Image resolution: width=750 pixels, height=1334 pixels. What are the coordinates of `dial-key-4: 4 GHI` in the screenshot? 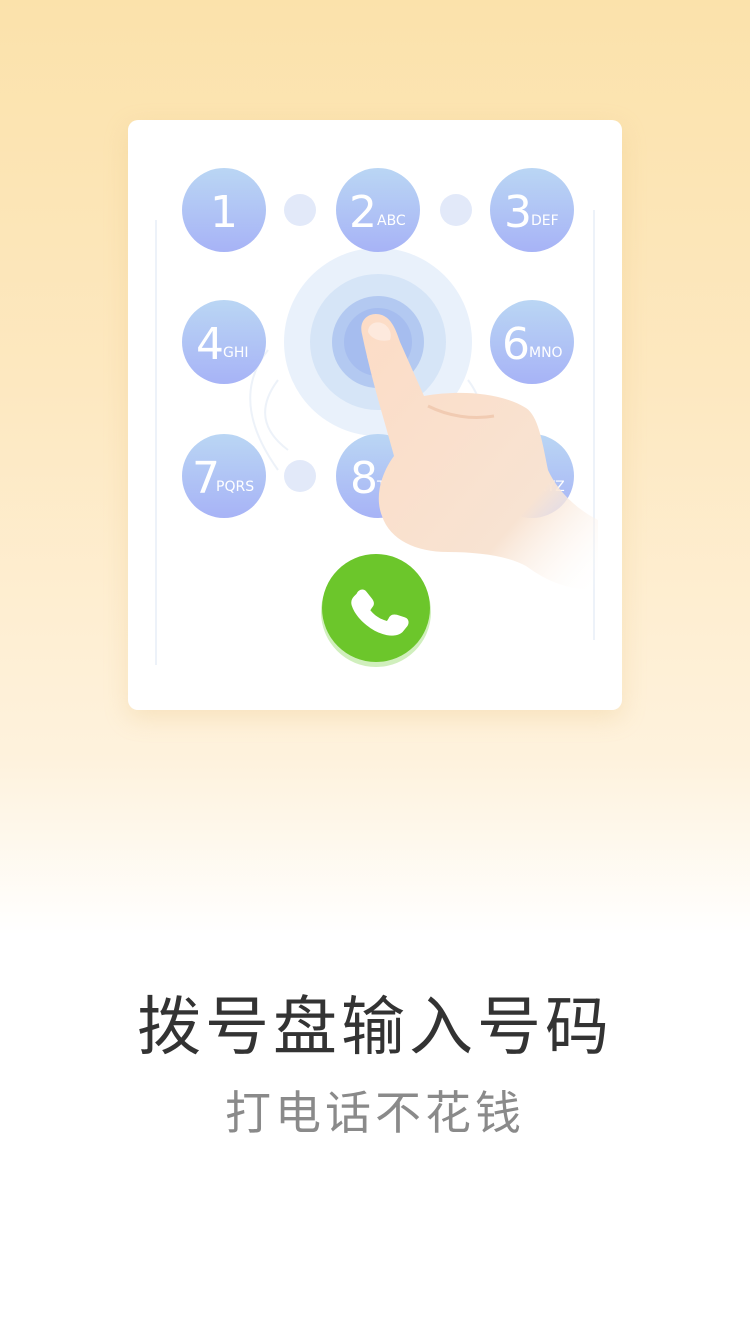 It's located at (224, 342).